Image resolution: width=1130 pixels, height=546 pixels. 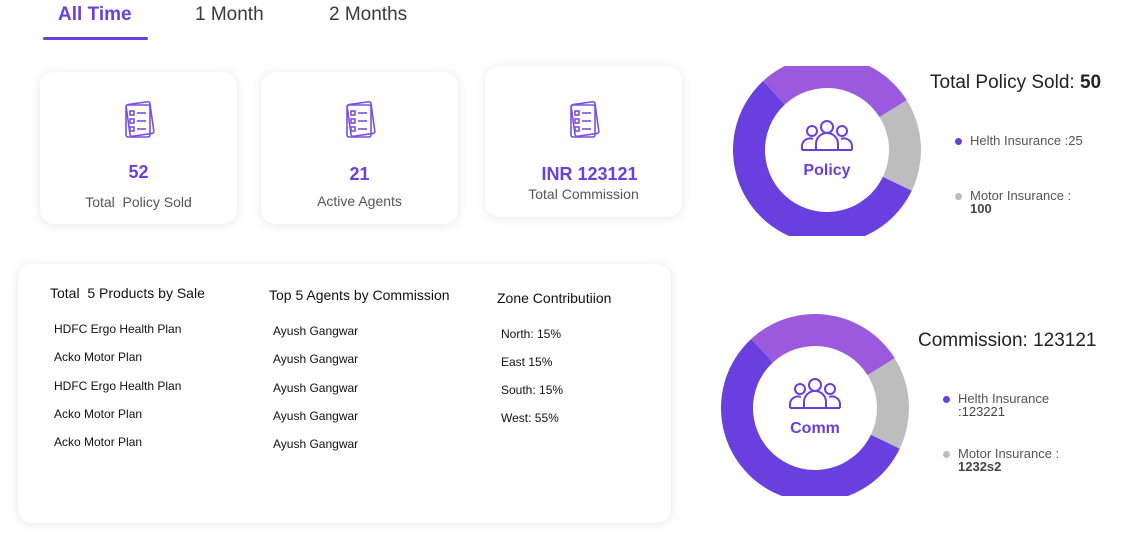 I want to click on active-tab-underline, so click(x=95, y=38).